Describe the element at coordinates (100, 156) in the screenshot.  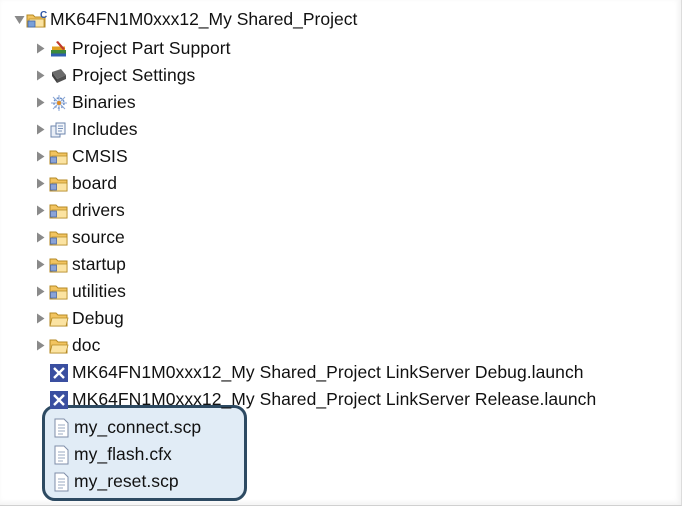
I see `item-label: CMSIS` at that location.